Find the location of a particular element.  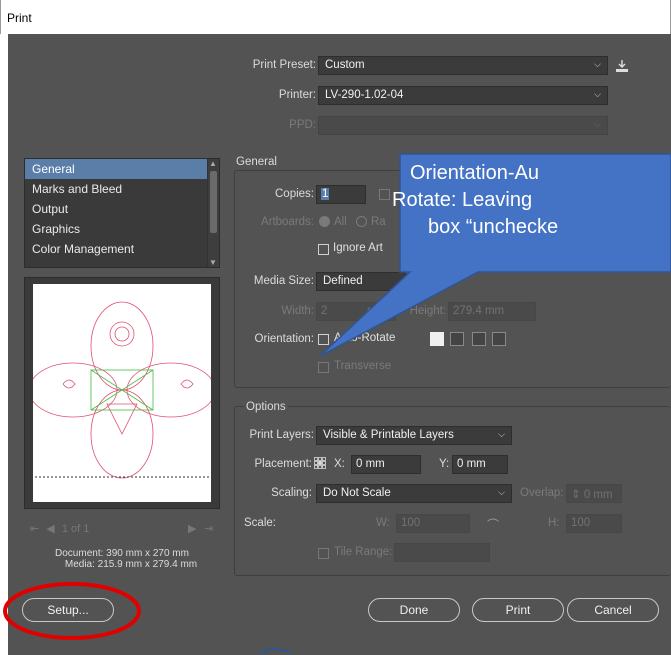

sidebar-item-graphics: Graphics is located at coordinates (122, 229).